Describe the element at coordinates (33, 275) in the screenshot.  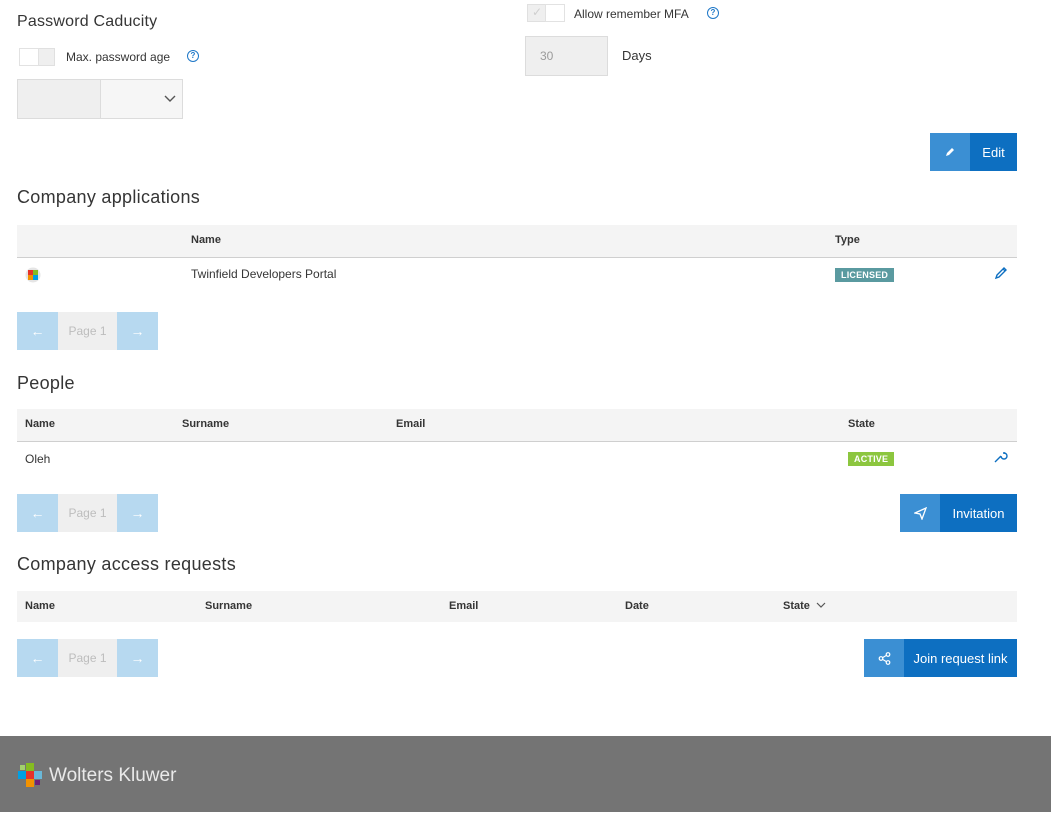
I see `app-logo-icon` at that location.